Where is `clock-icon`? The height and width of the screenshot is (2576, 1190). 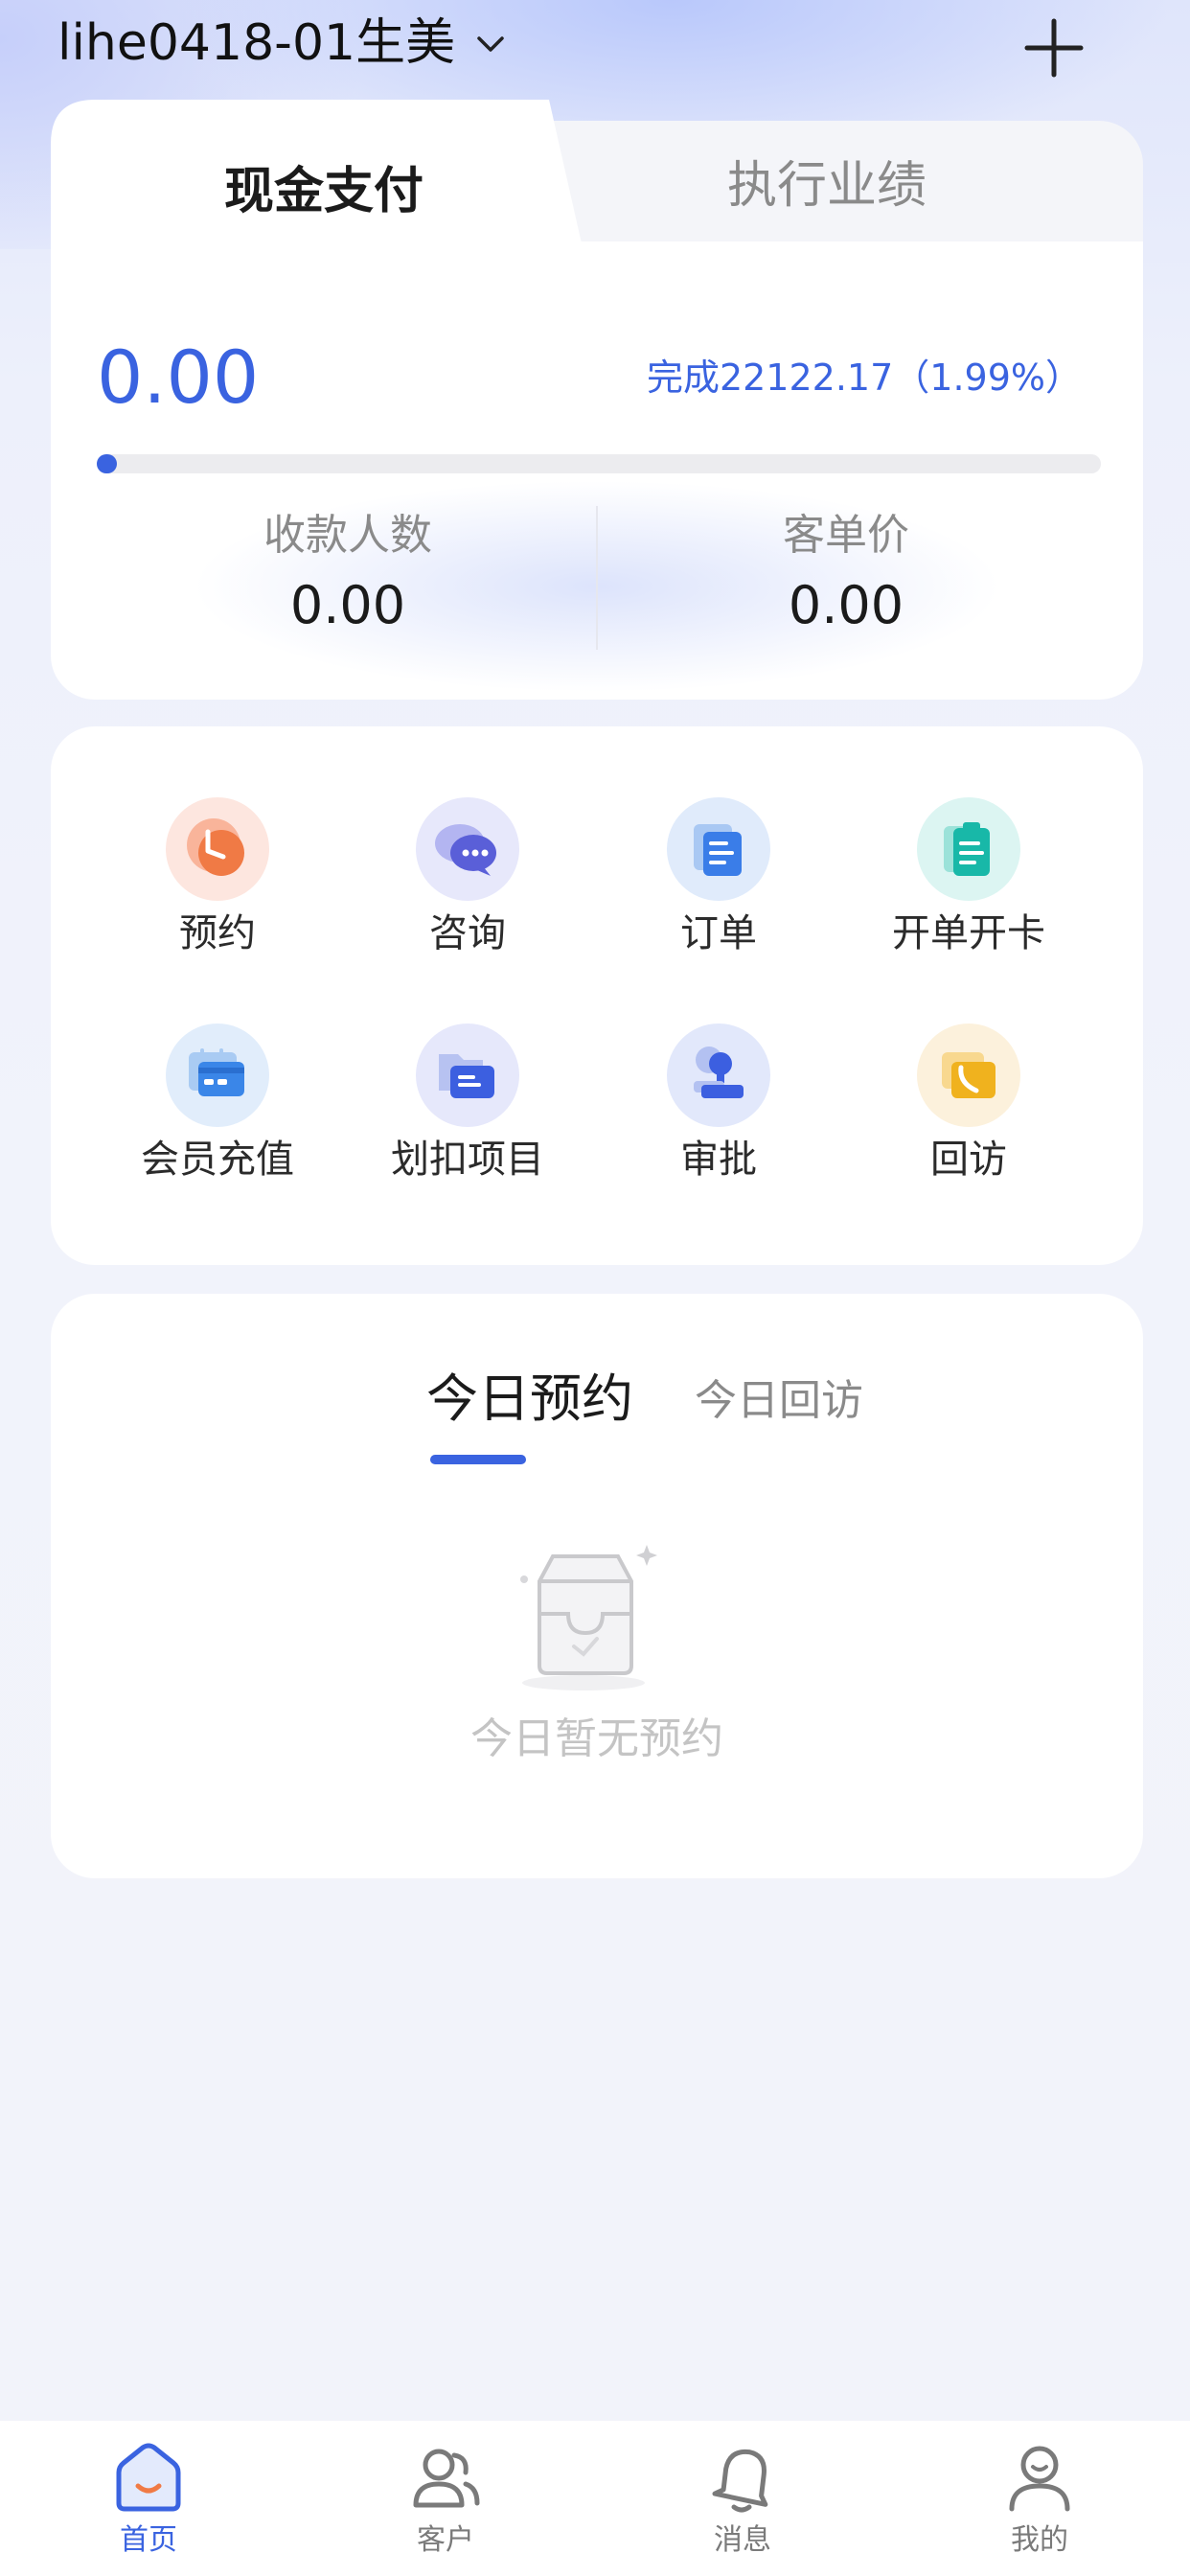 clock-icon is located at coordinates (218, 849).